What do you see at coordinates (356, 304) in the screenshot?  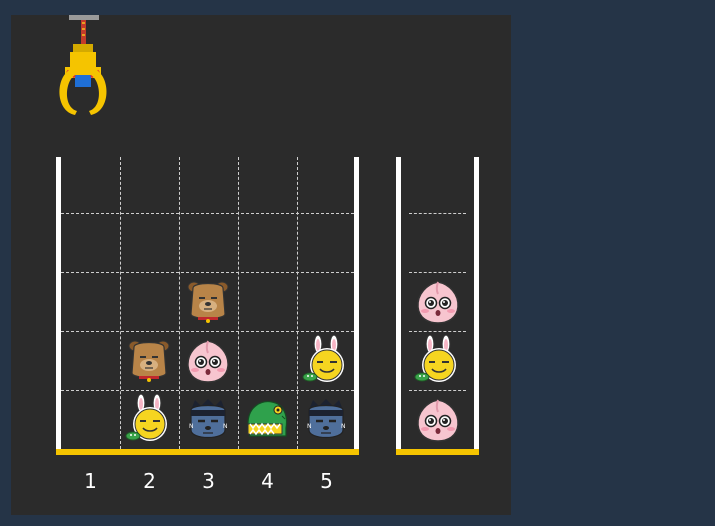 I see `grid-right-wall` at bounding box center [356, 304].